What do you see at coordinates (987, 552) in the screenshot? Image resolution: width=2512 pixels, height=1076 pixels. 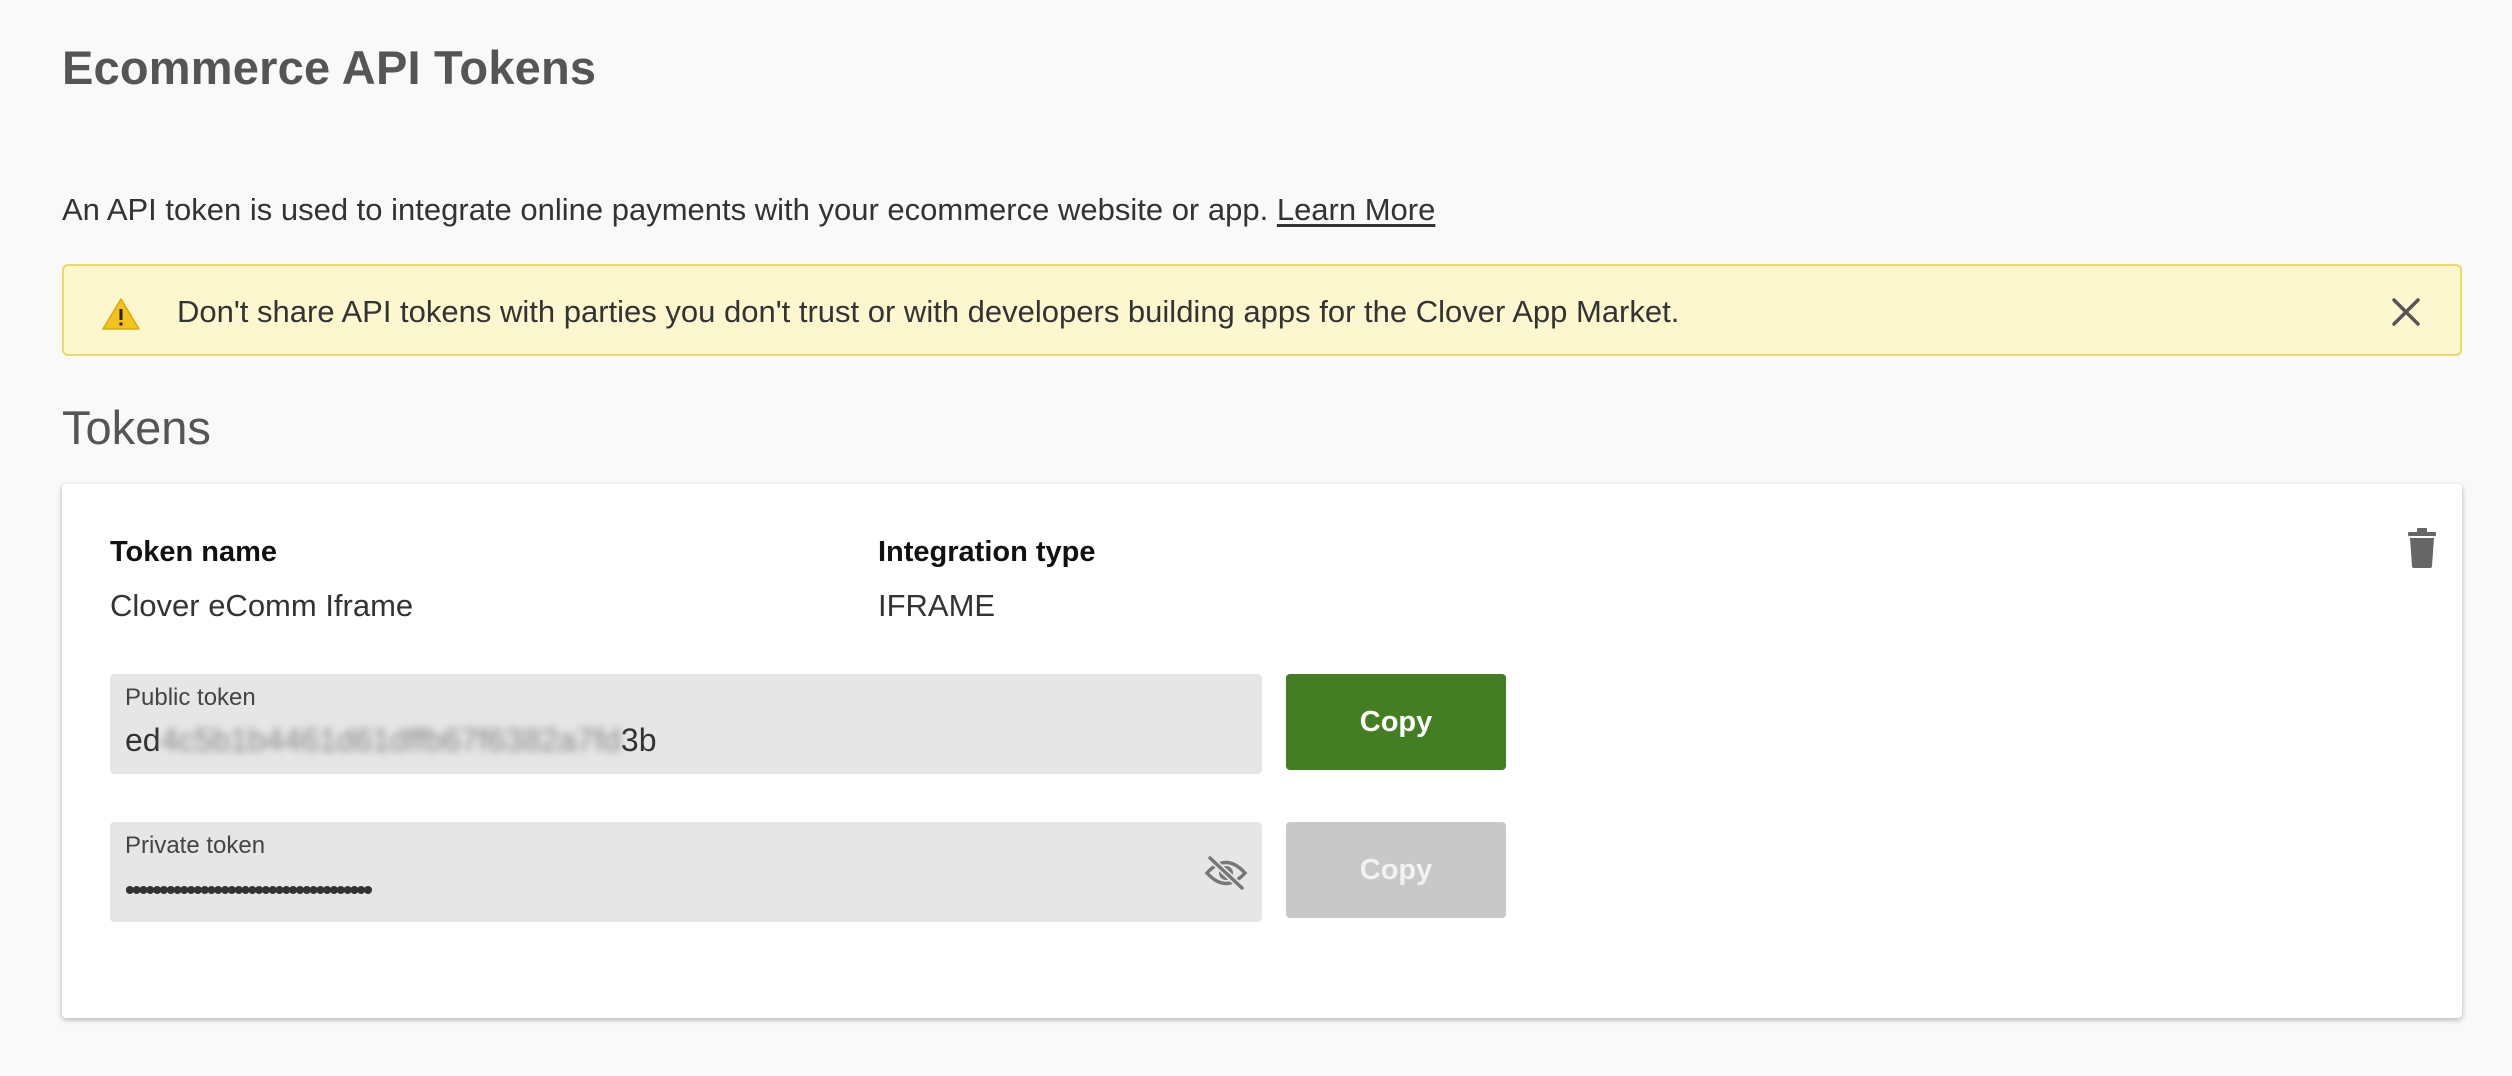 I see `integration-type-label: Integration type` at bounding box center [987, 552].